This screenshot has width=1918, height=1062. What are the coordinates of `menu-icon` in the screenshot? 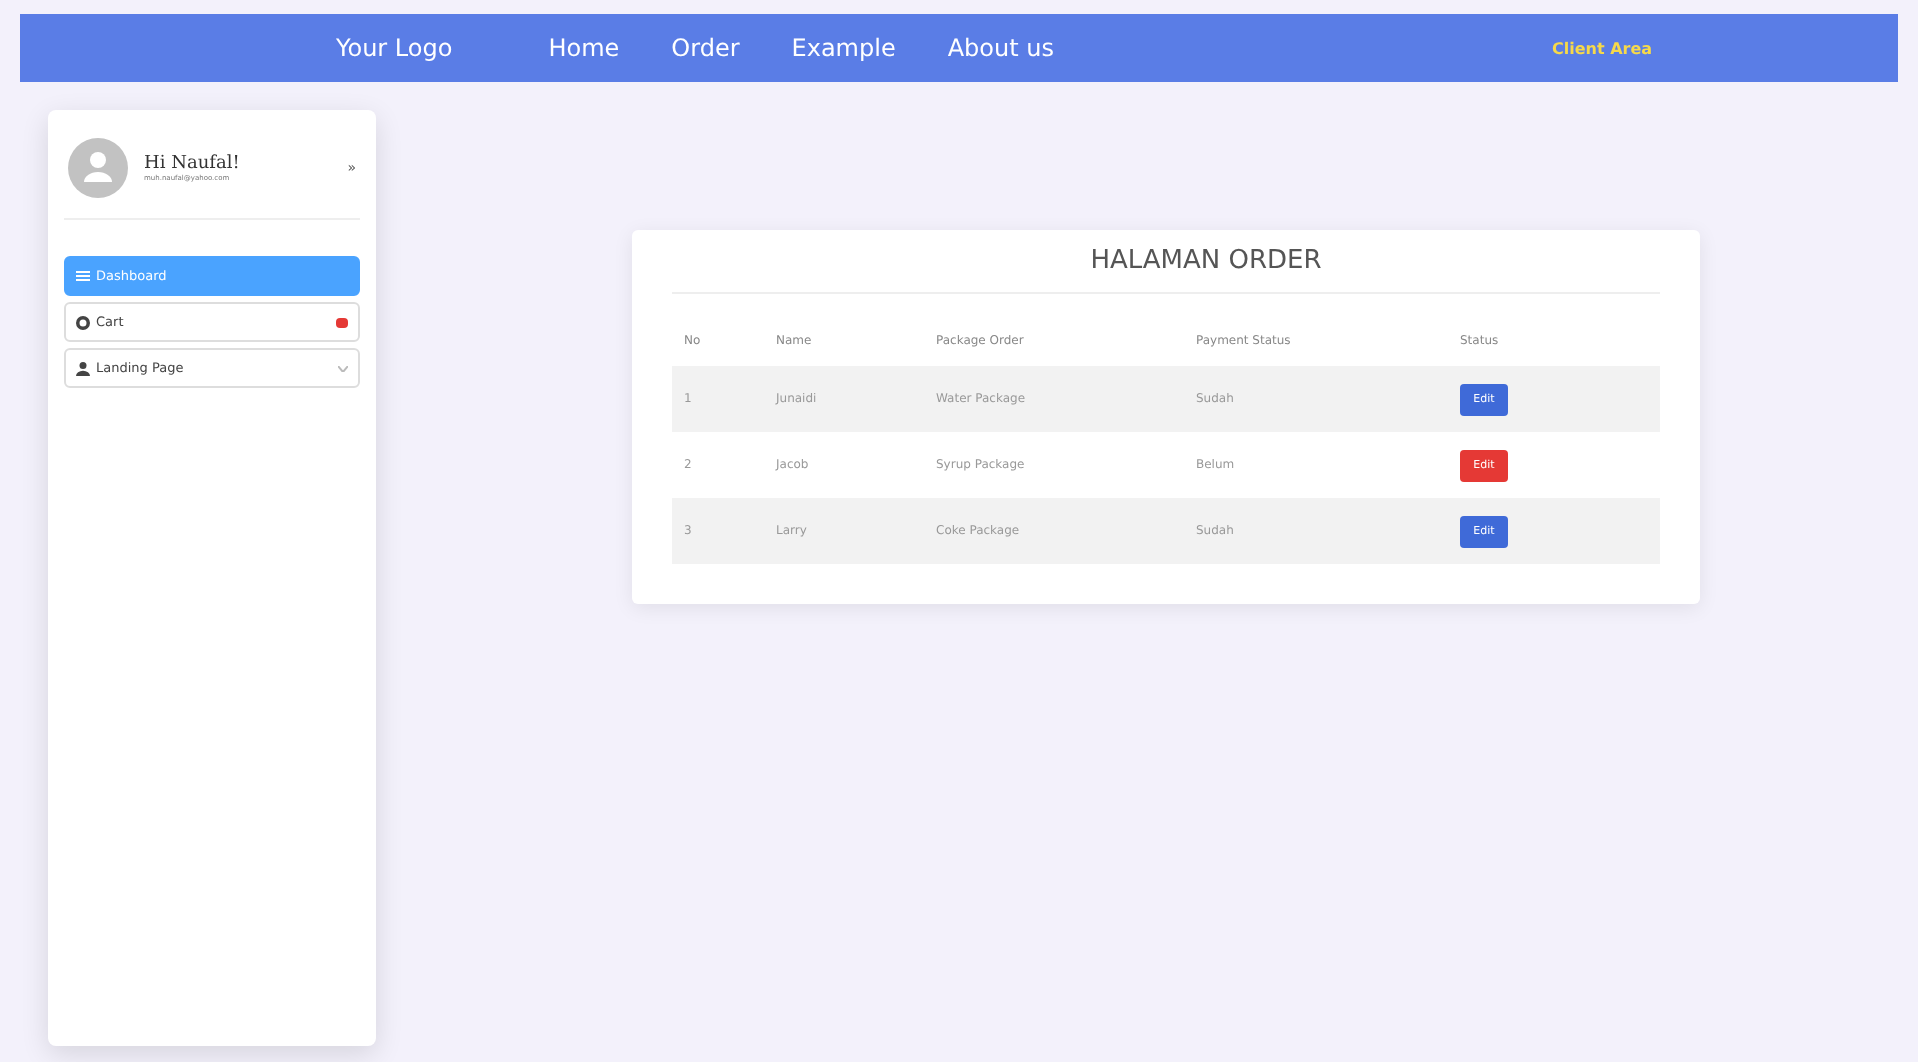 It's located at (83, 276).